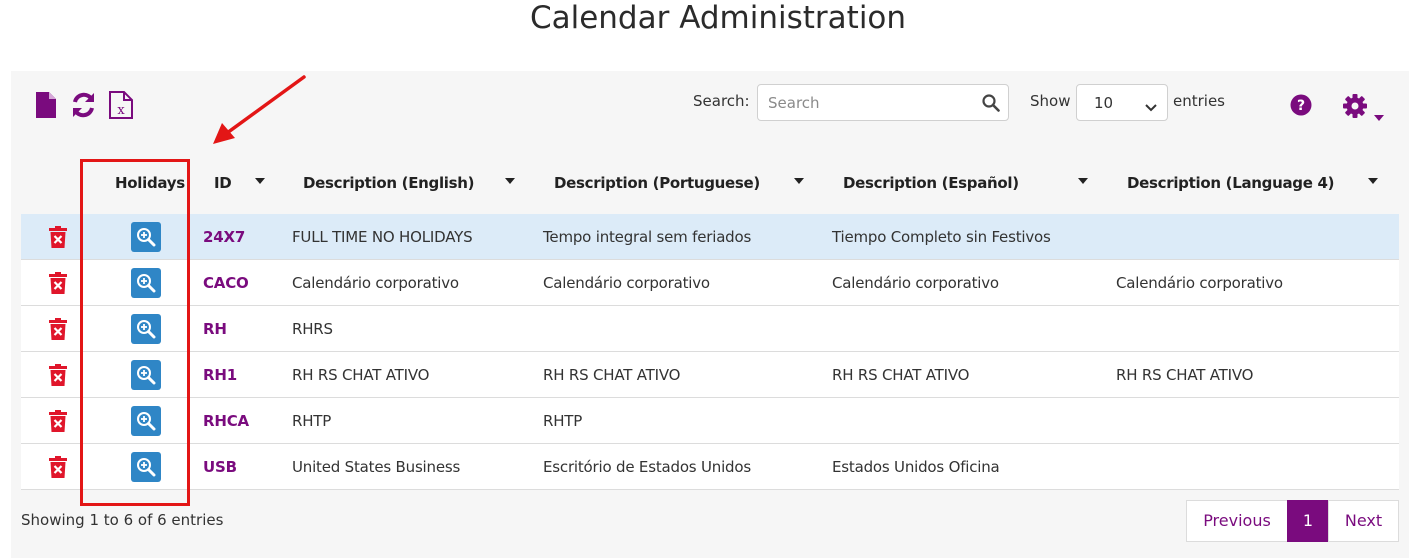  I want to click on chevron-down-icon, so click(1151, 106).